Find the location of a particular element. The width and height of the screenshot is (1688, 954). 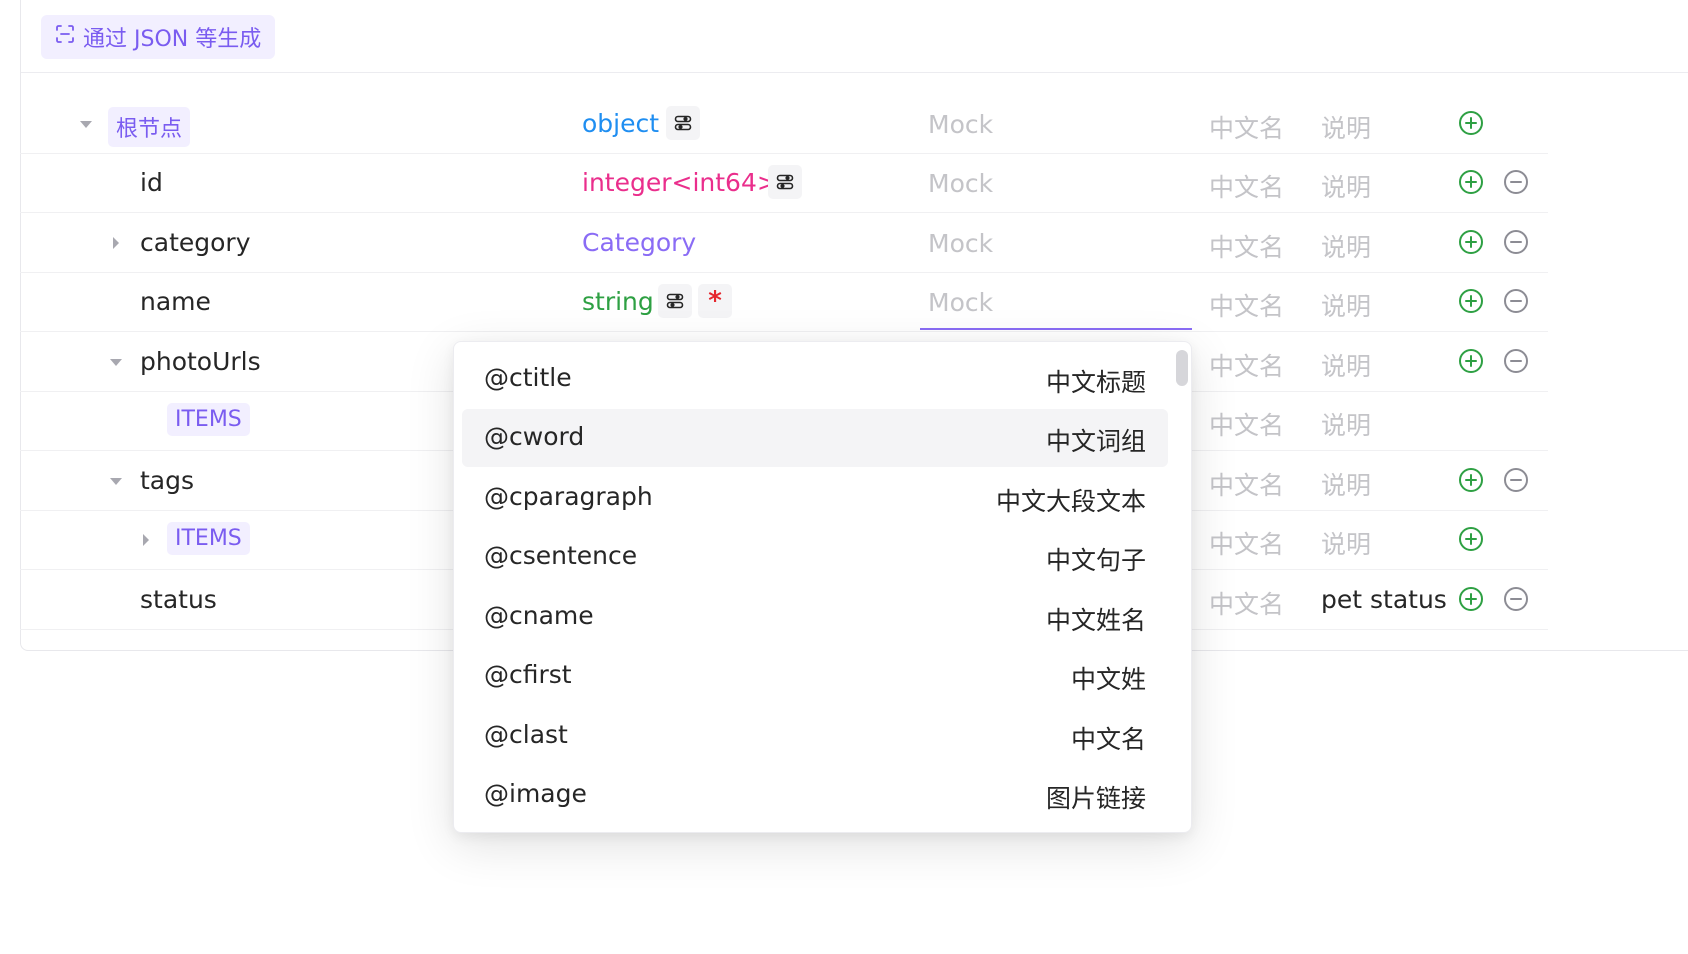

schema-row-id: id integer<int64> Mock 中文名 说明 is located at coordinates (784, 183).